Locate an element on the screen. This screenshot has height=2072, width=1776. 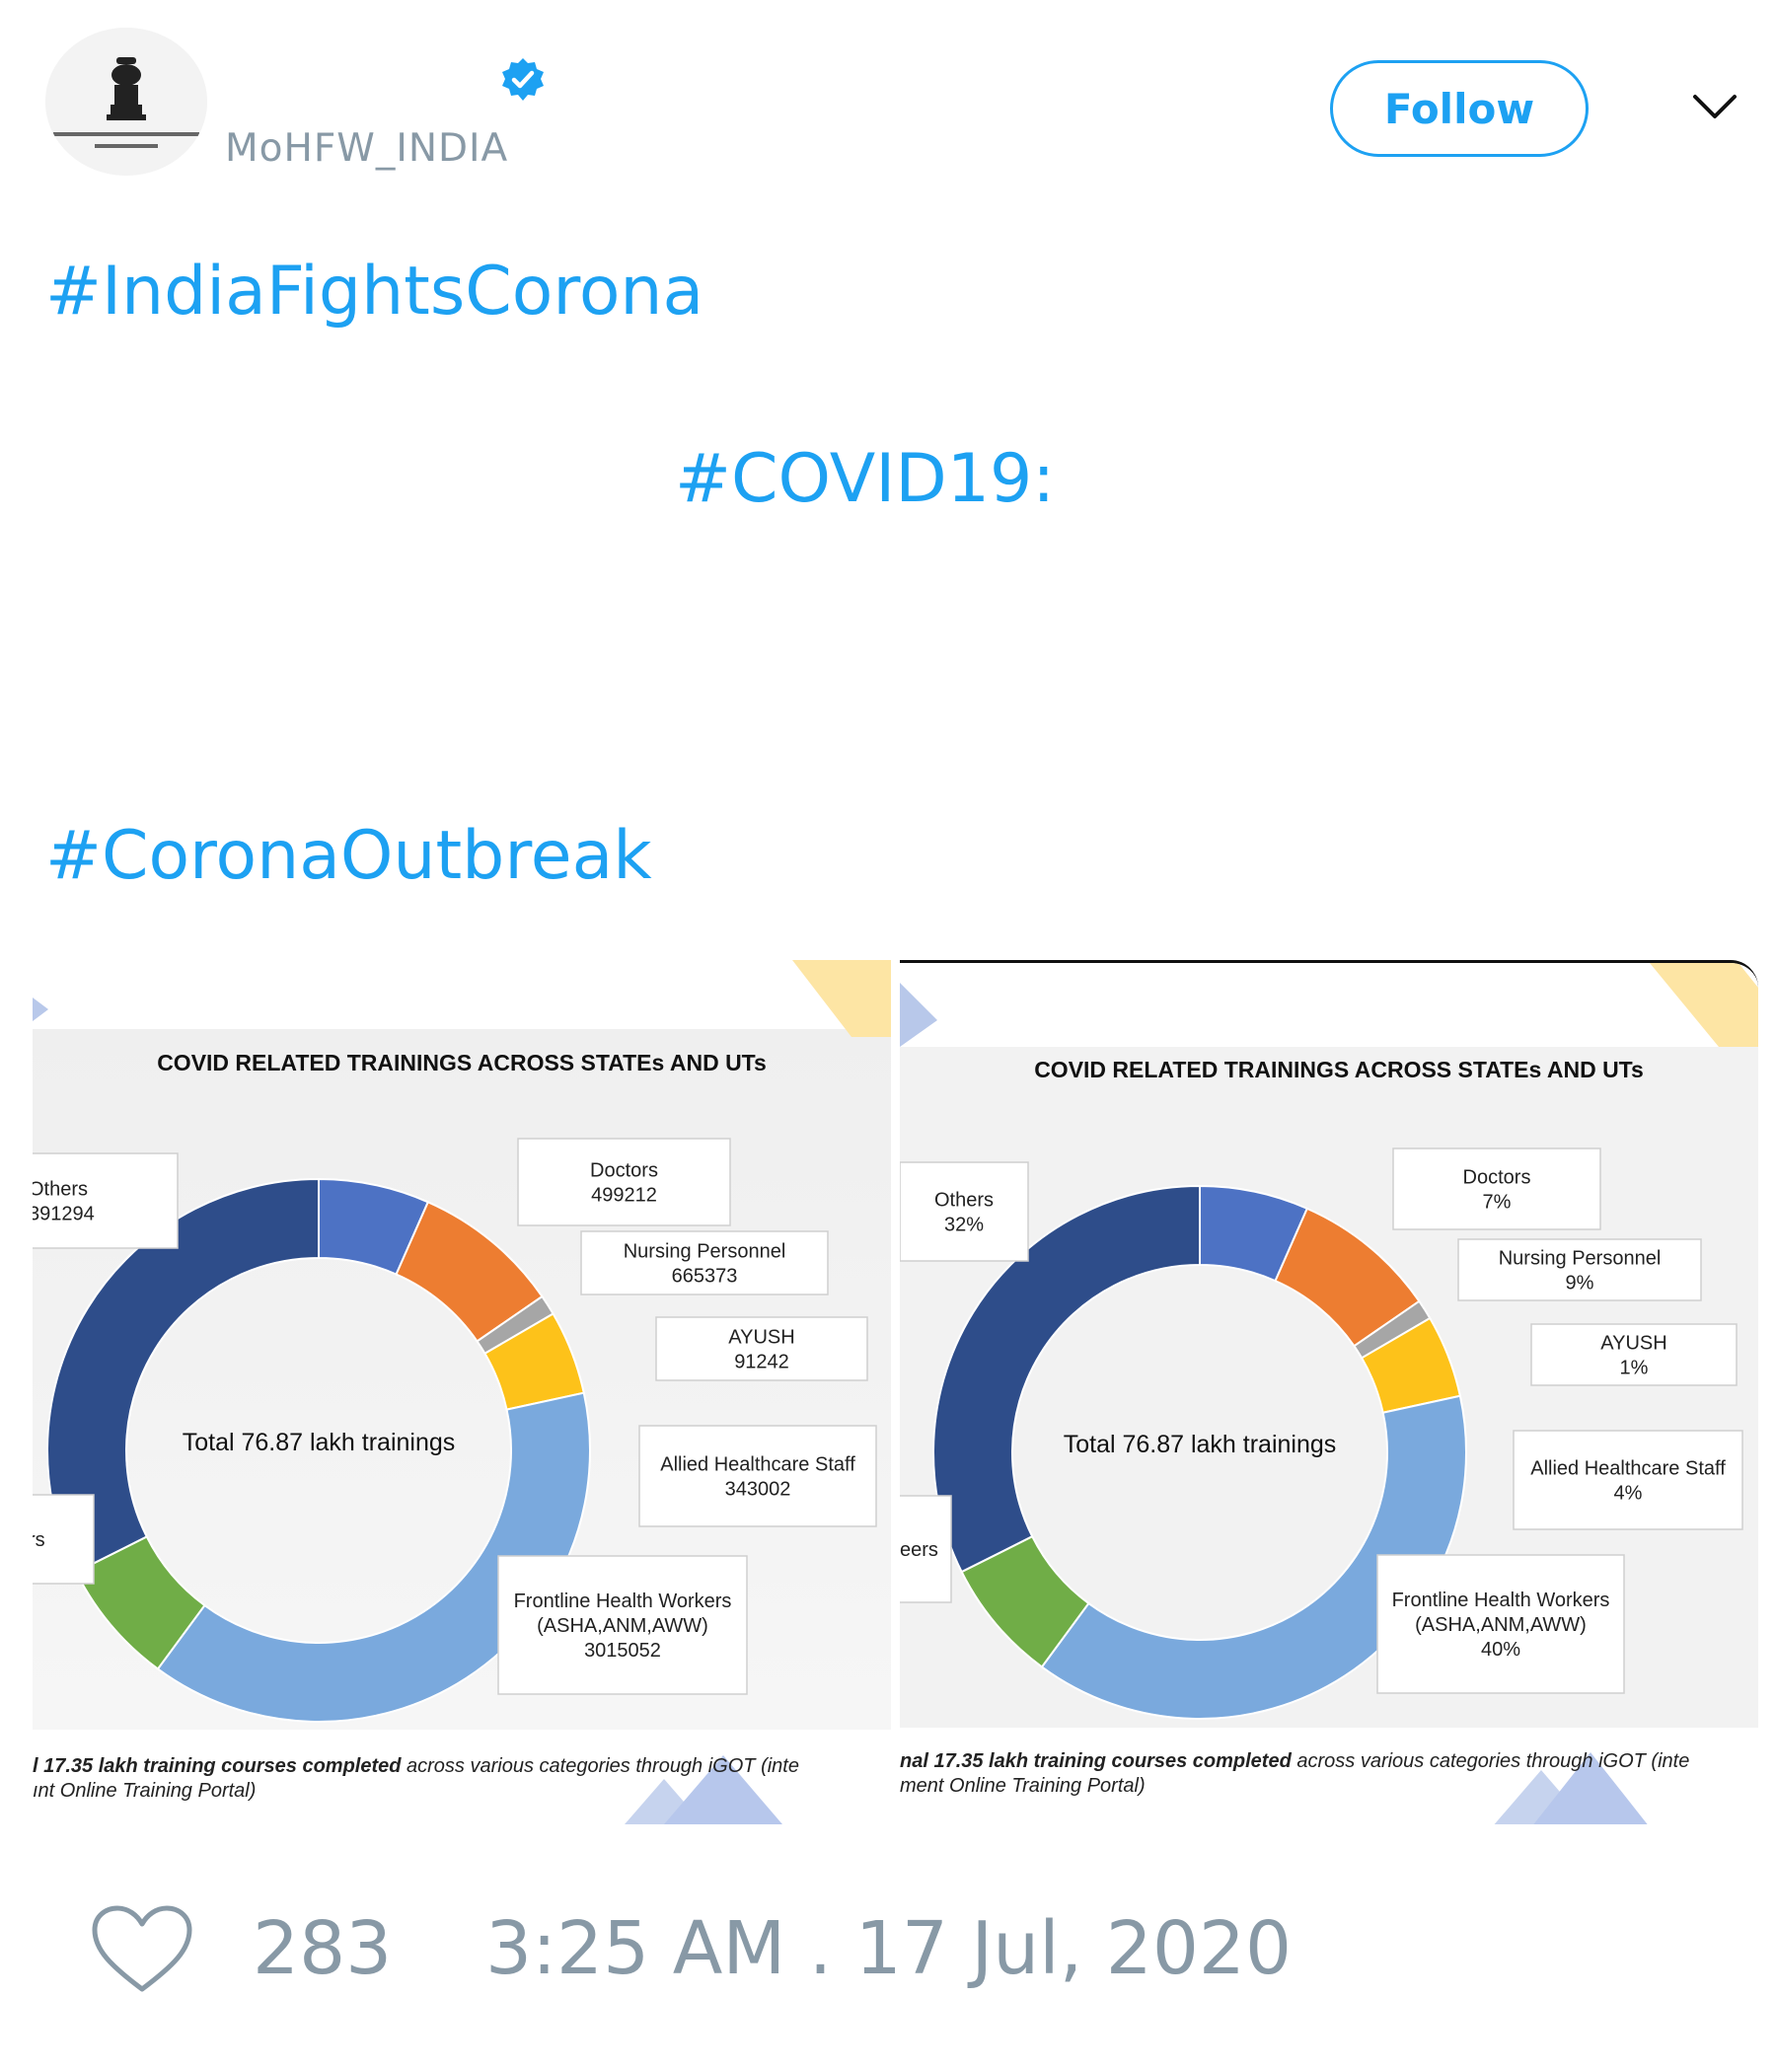
tweet-timestamp: 3:25 AM . 17 Jul, 2020 is located at coordinates (889, 1949).